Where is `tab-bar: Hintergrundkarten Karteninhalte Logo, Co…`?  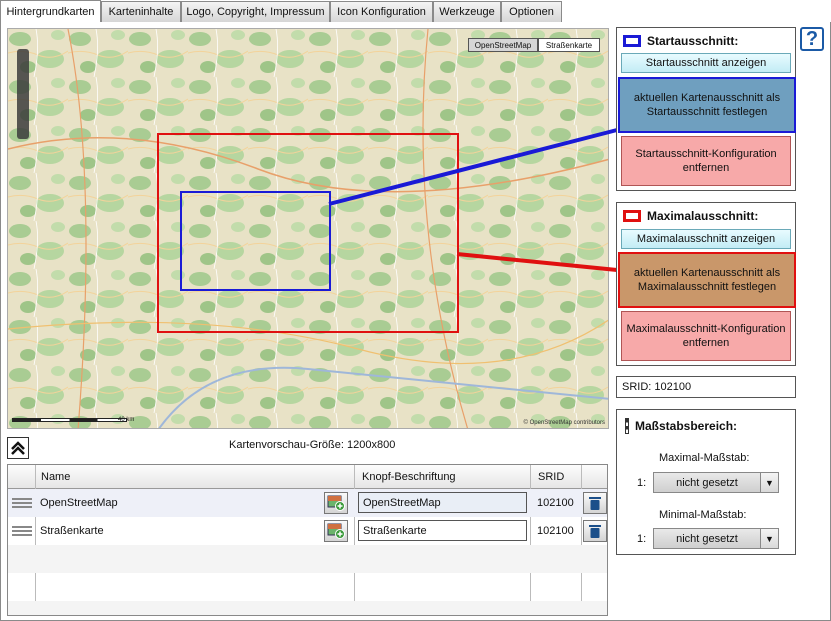
tab-bar: Hintergrundkarten Karteninhalte Logo, Co… is located at coordinates (415, 11).